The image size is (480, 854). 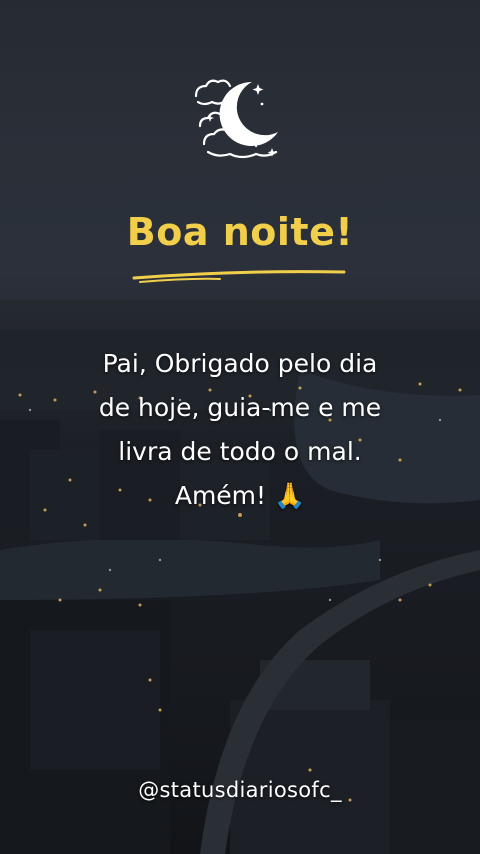 I want to click on message-line: Pai, Obrigado pelo dia, so click(x=240, y=363).